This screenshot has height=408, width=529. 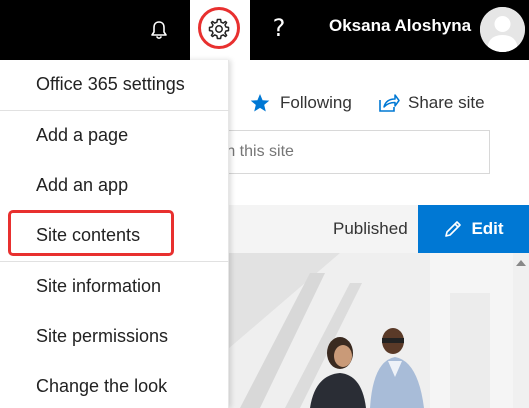 What do you see at coordinates (82, 185) in the screenshot?
I see `menu-item-label: Add an app` at bounding box center [82, 185].